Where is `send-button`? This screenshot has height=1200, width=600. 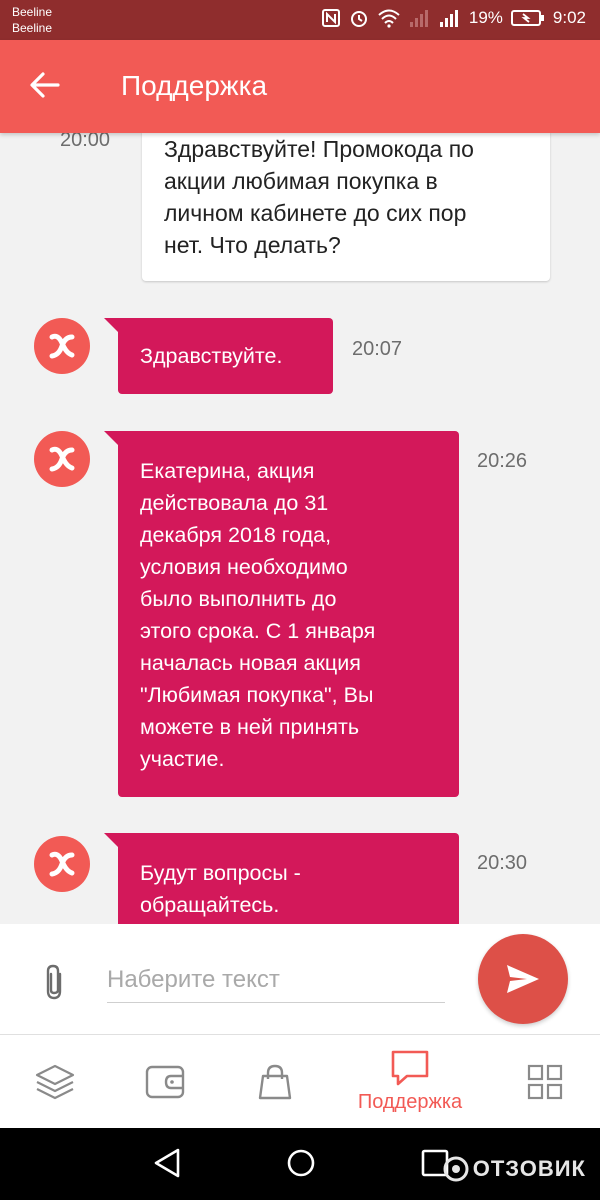 send-button is located at coordinates (523, 979).